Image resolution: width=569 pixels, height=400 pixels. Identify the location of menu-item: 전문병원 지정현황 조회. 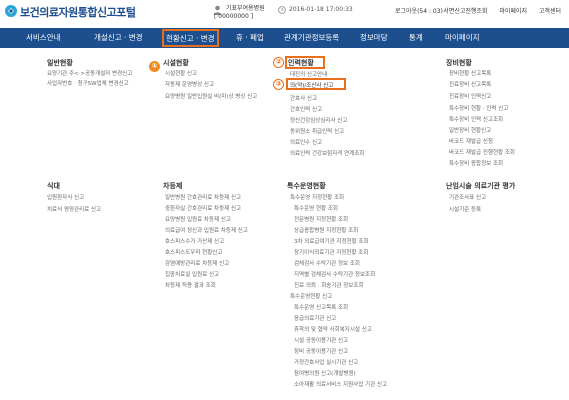
(321, 219).